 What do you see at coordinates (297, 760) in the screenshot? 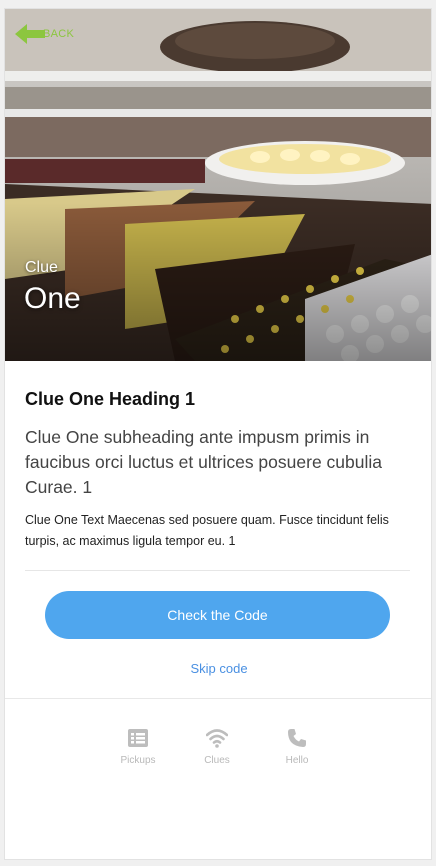
I see `tab-hello-label: Hello` at bounding box center [297, 760].